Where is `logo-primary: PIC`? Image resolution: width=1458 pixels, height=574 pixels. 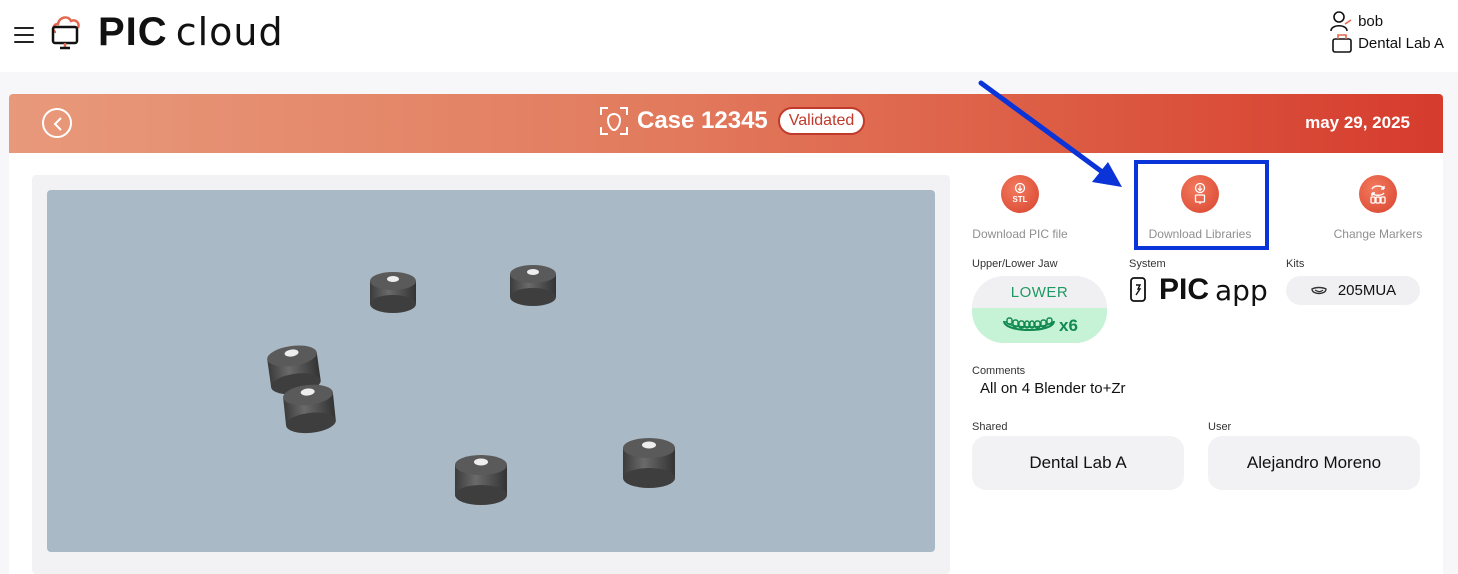 logo-primary: PIC is located at coordinates (133, 31).